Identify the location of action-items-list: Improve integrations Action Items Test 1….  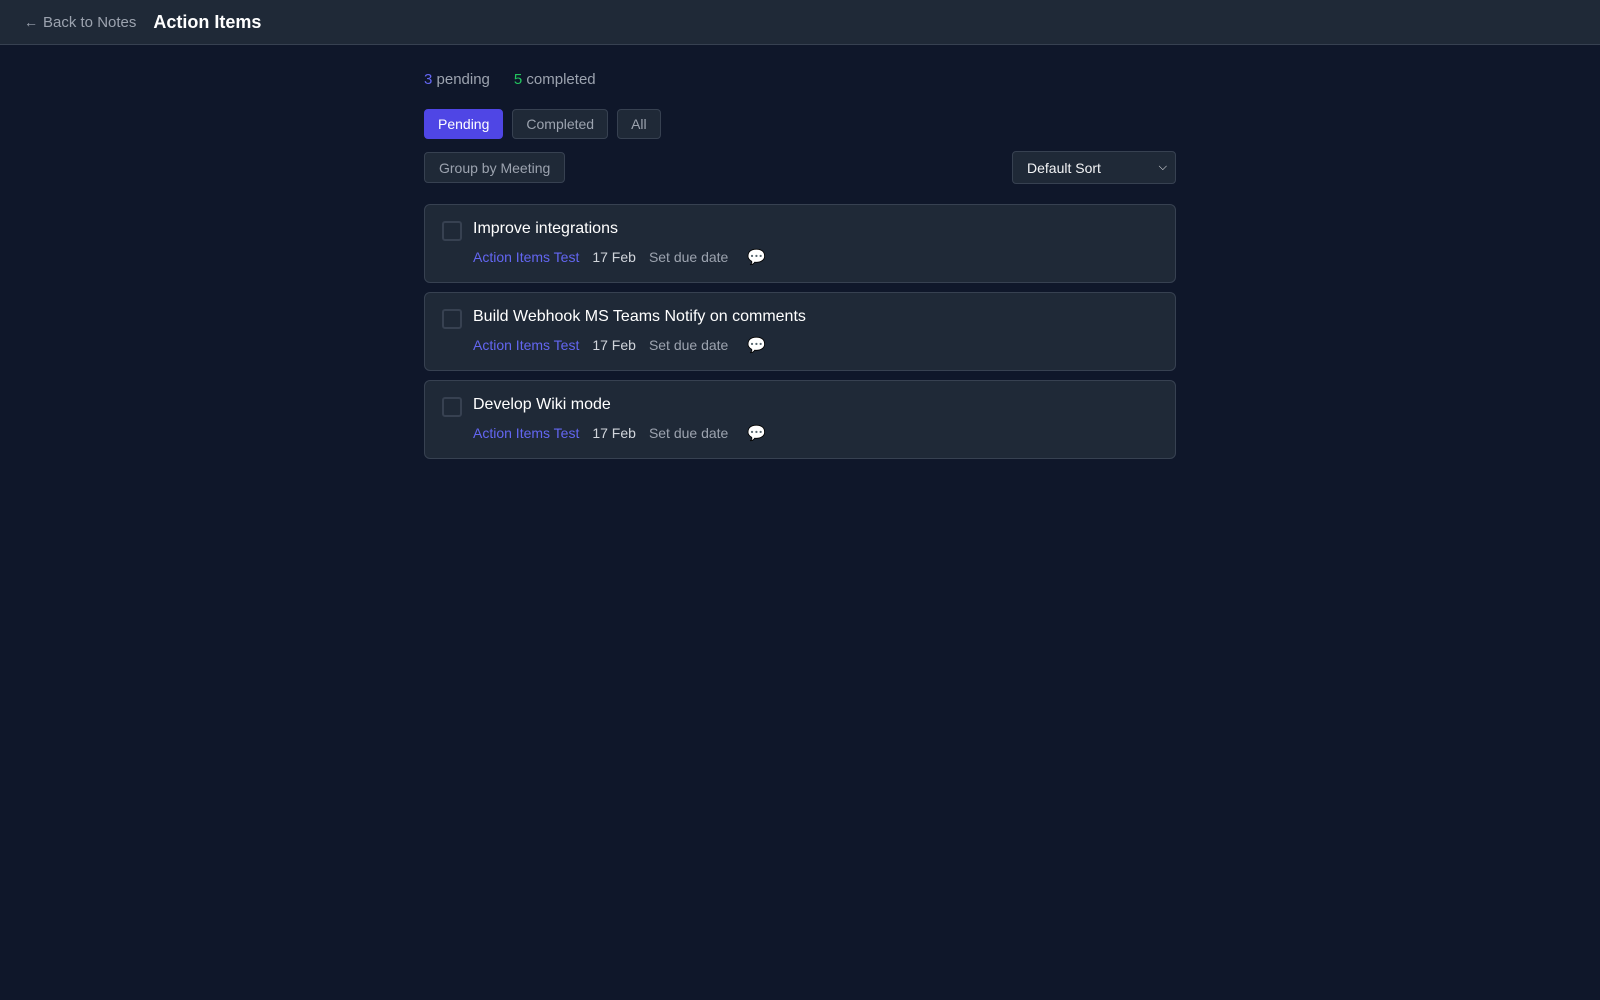
(800, 331).